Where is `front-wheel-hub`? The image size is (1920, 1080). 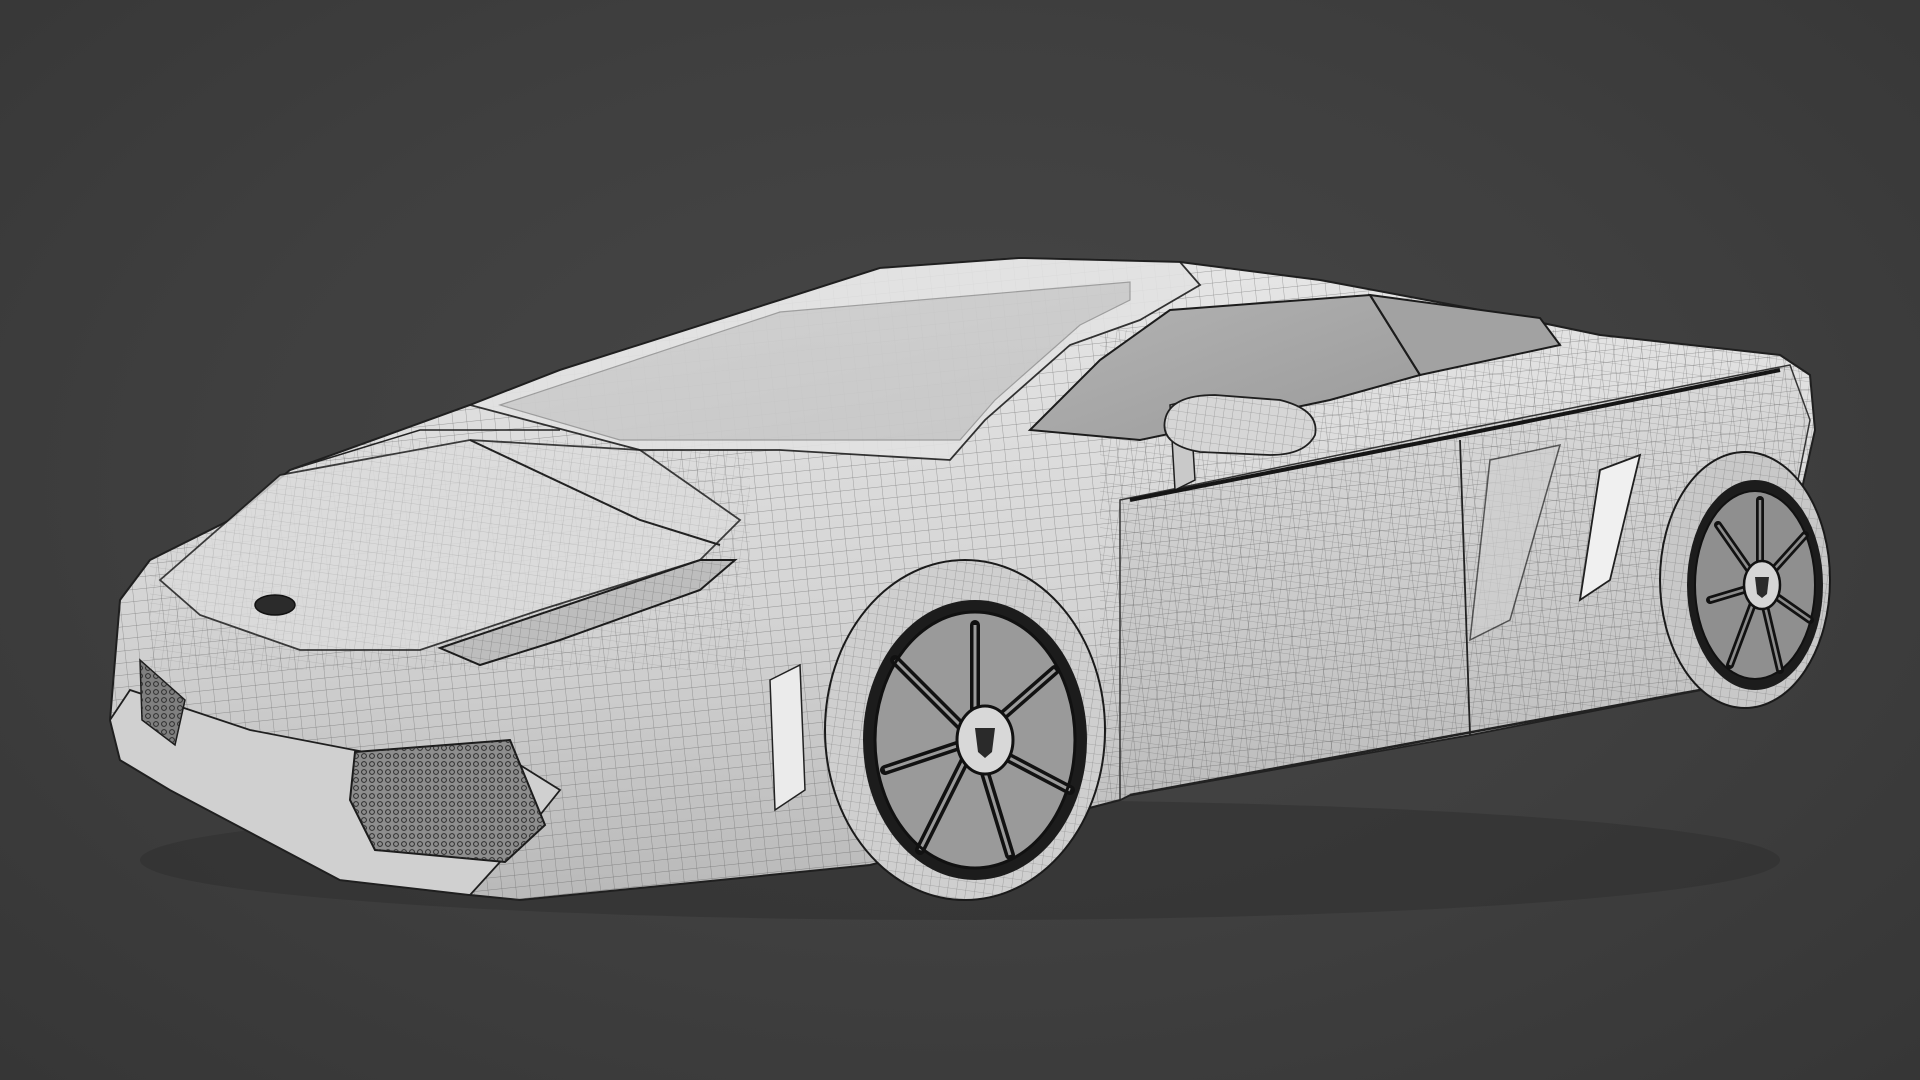 front-wheel-hub is located at coordinates (985, 740).